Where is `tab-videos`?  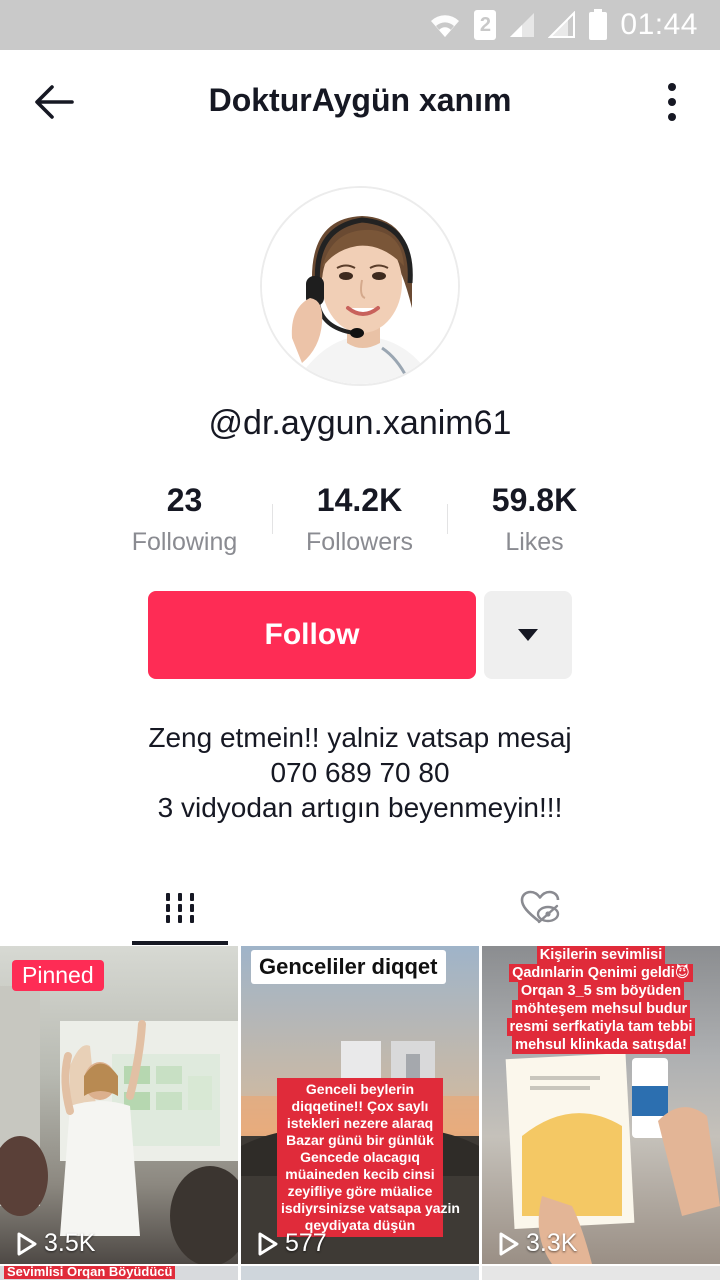
tab-videos is located at coordinates (180, 908).